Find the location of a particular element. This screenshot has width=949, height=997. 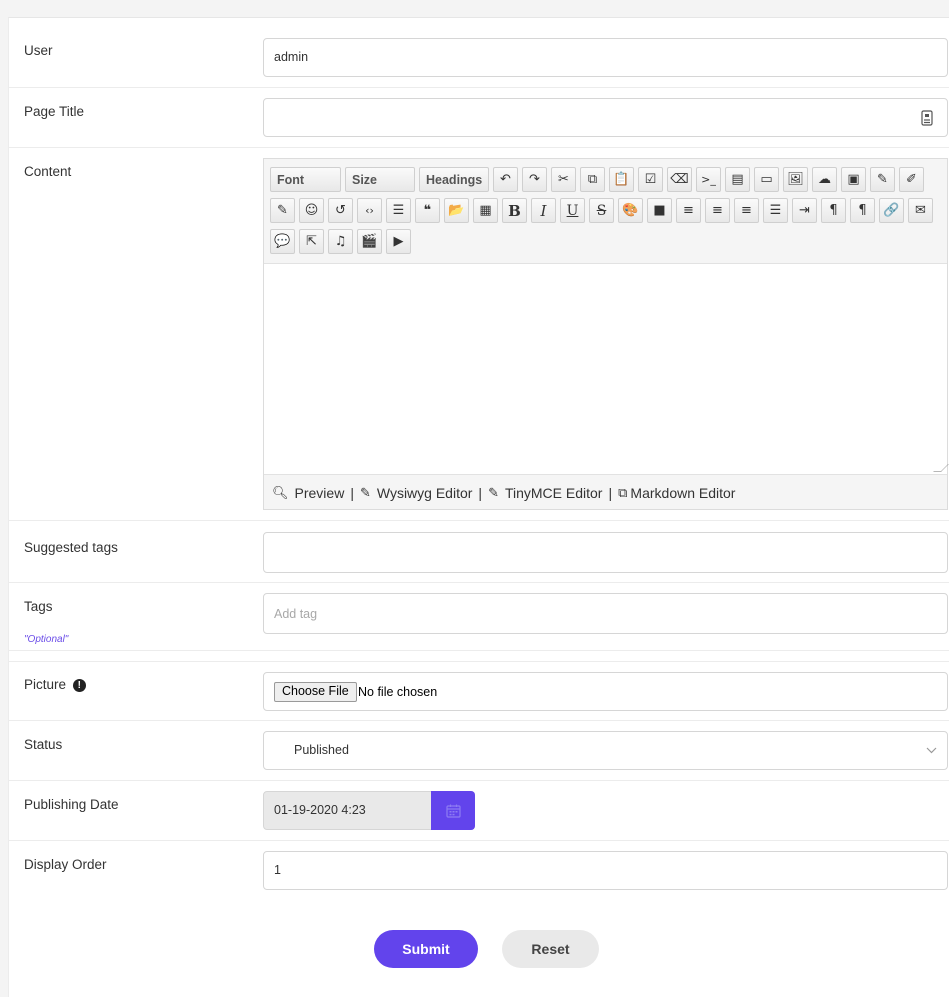

rtl-icon: ¶ is located at coordinates (833, 210).